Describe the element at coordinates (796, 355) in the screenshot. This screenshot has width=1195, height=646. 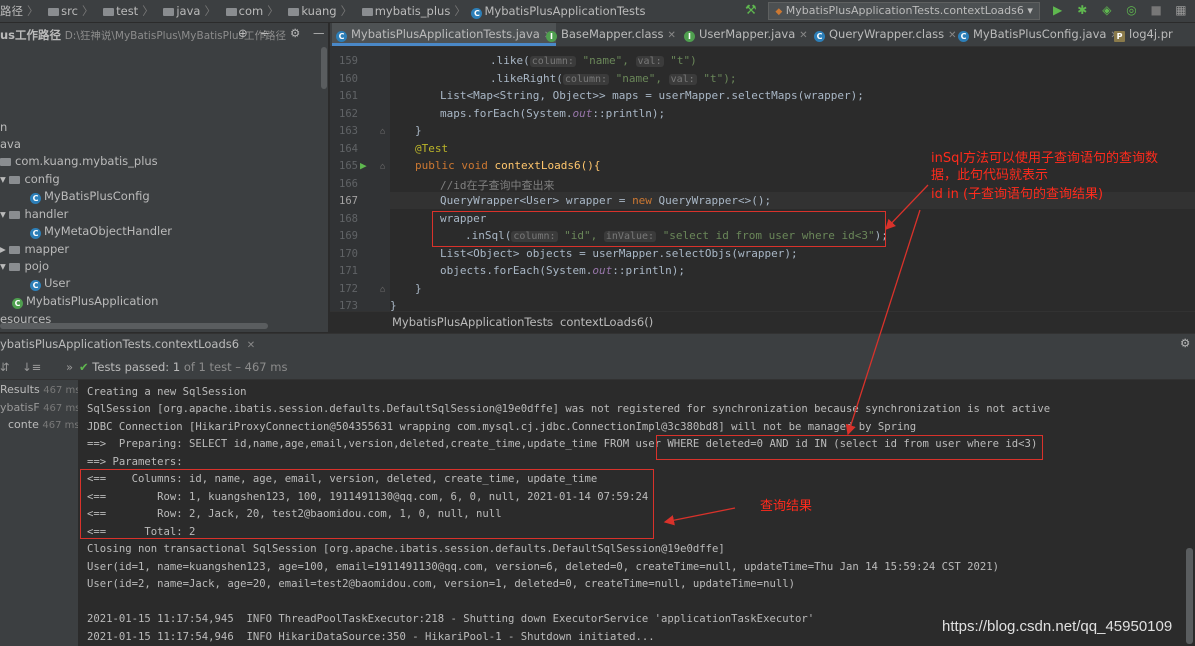
I see `annotation-arrows` at that location.